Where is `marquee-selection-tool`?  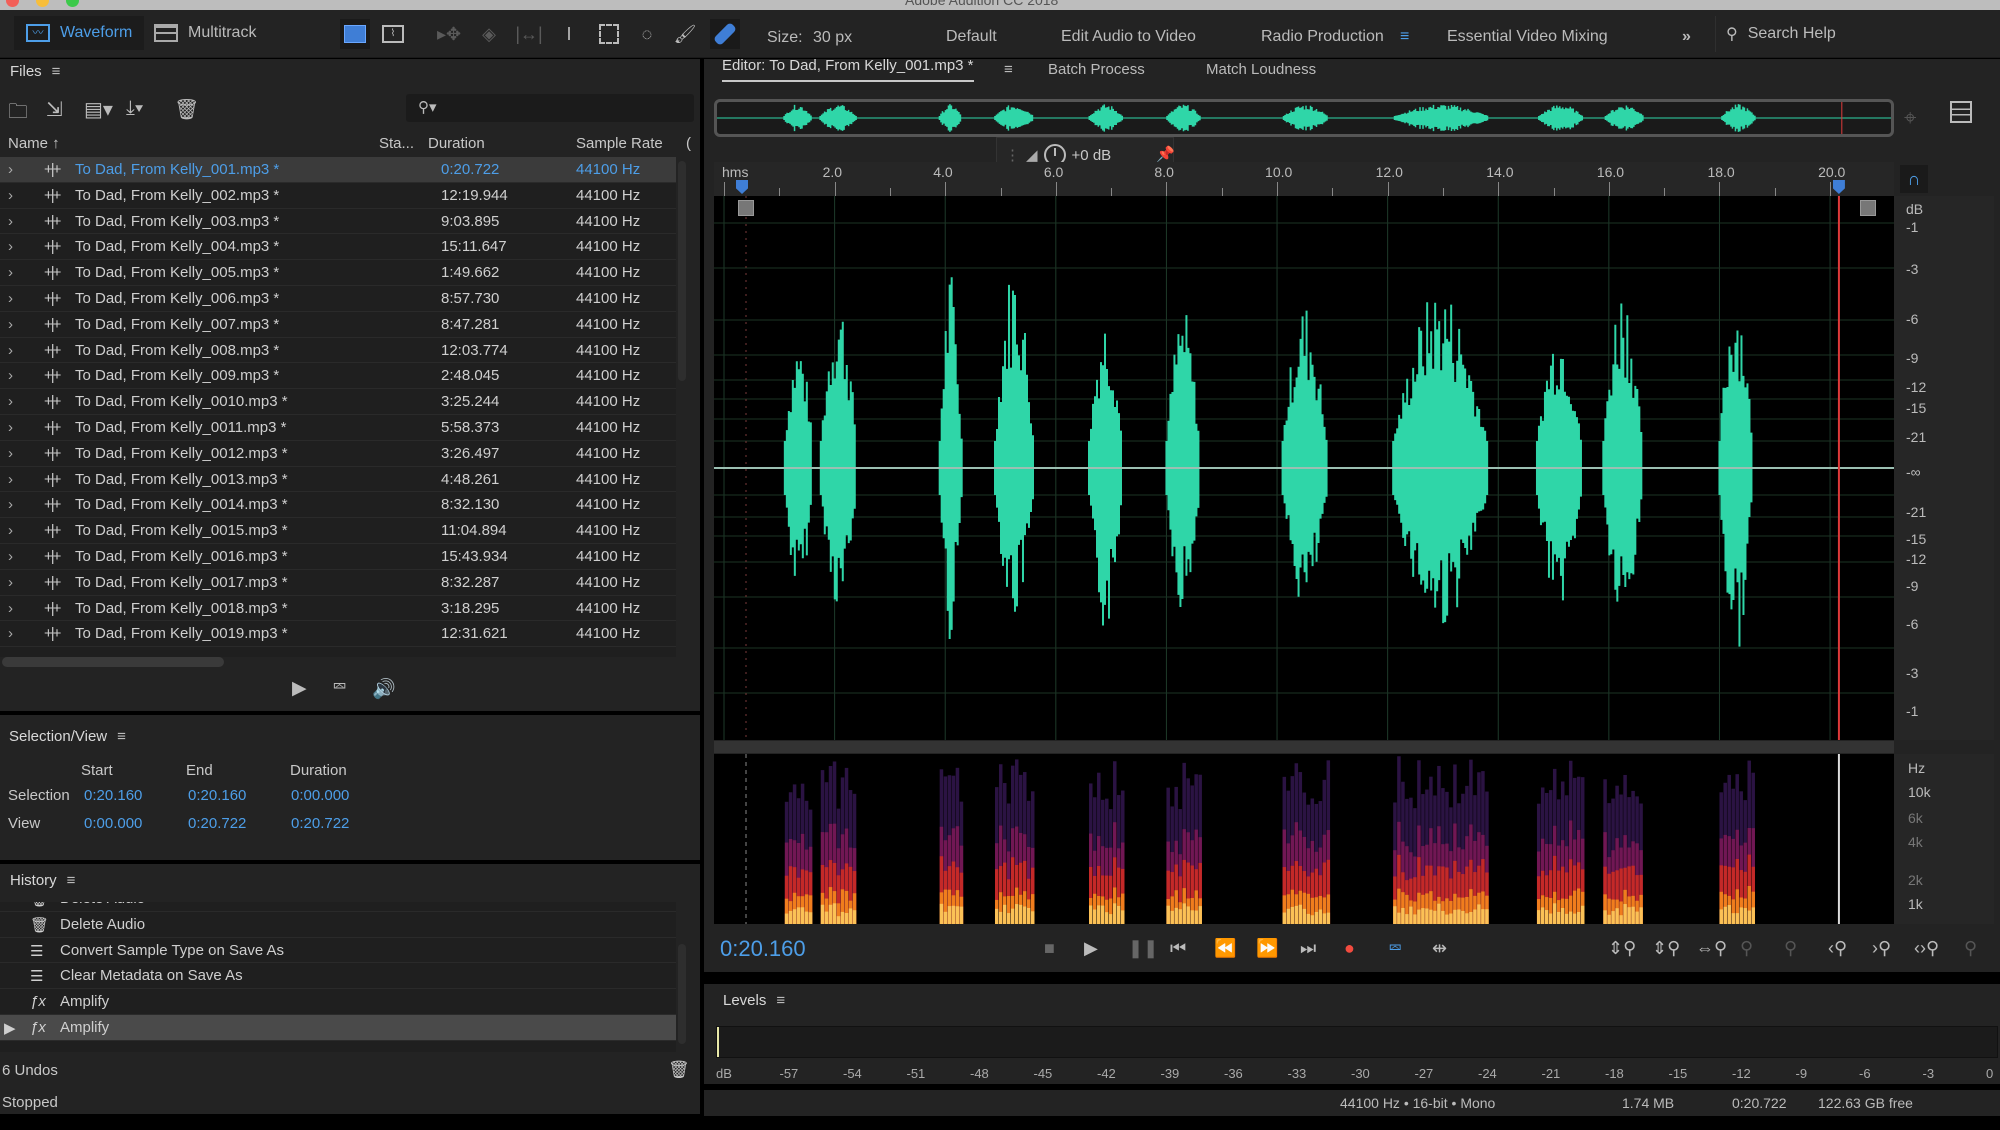
marquee-selection-tool is located at coordinates (609, 34).